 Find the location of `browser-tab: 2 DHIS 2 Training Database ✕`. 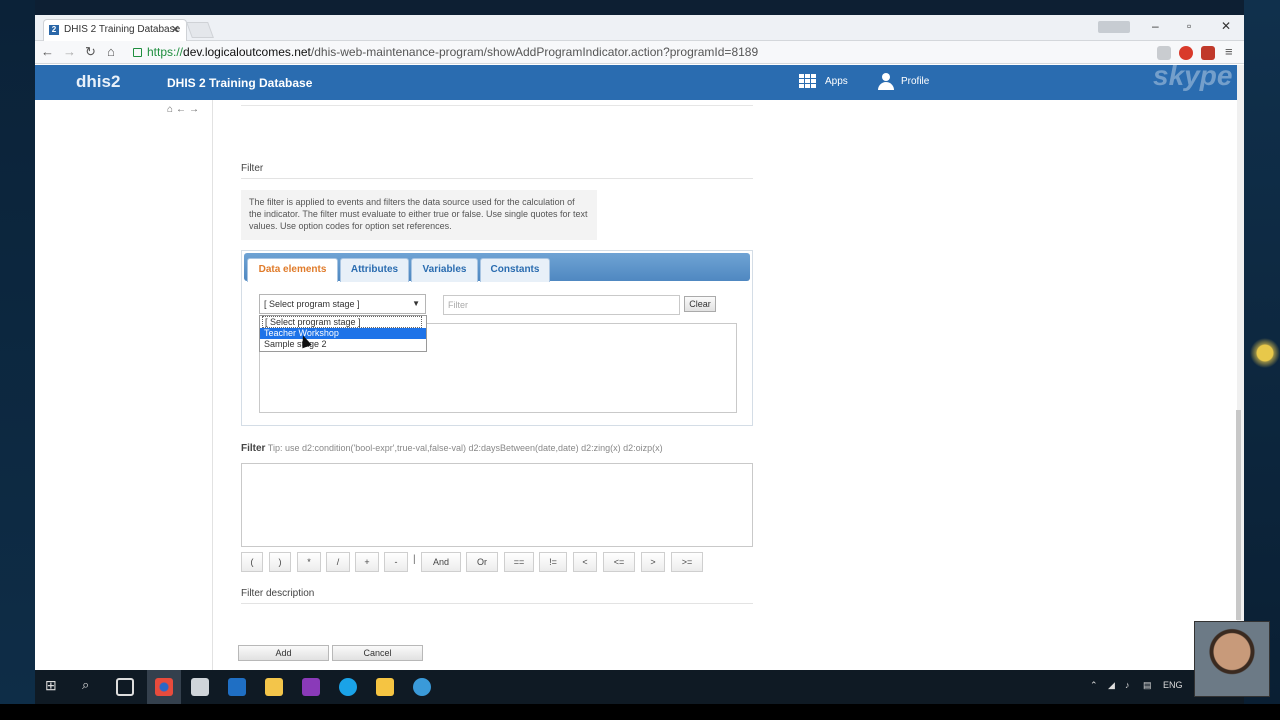

browser-tab: 2 DHIS 2 Training Database ✕ is located at coordinates (115, 30).